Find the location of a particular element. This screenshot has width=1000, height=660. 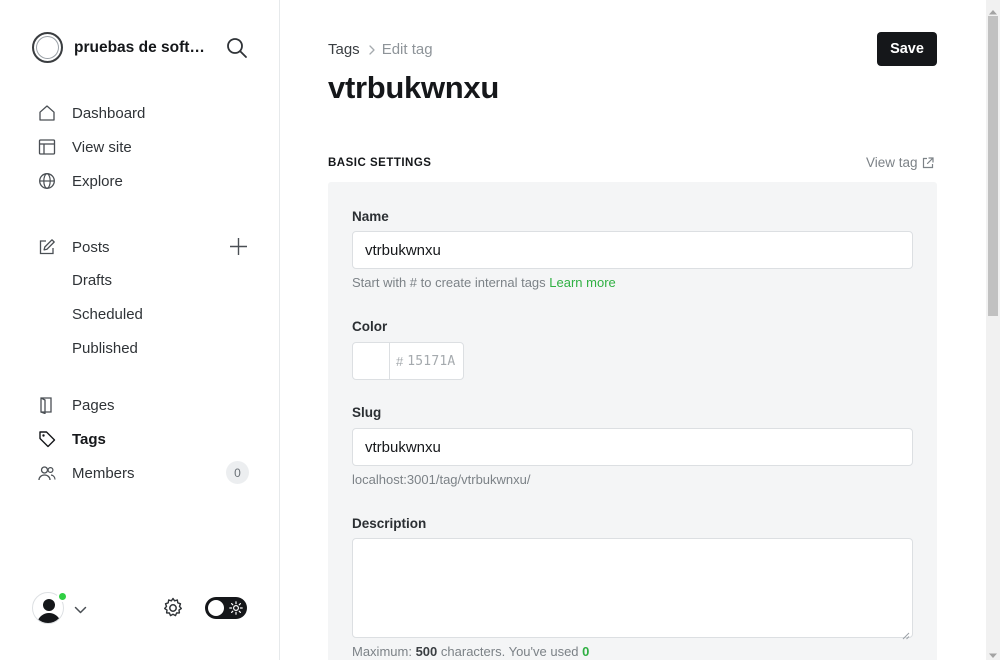

name-hint-text: Start with # to create internal tags is located at coordinates (449, 282).